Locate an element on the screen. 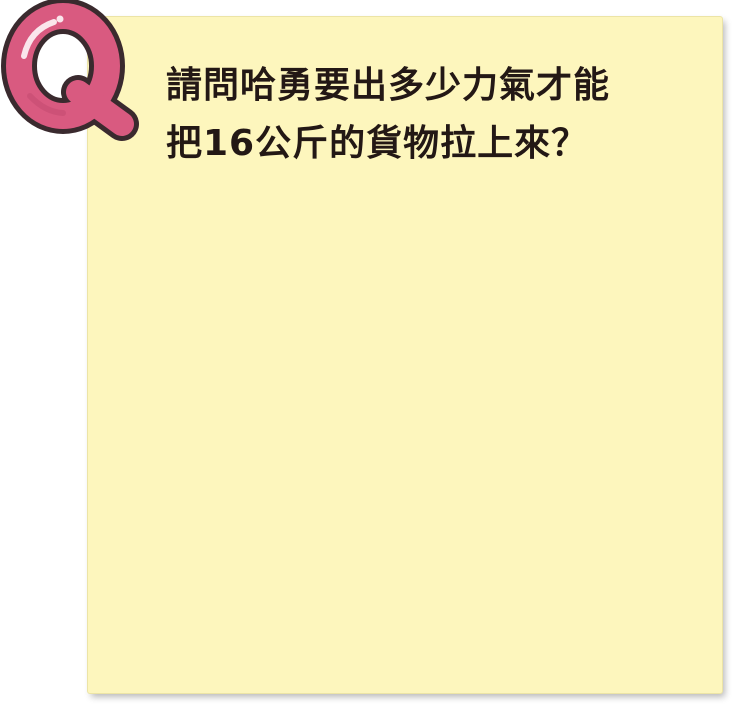  question-line-2: 把16公斤的貨物拉上來？ is located at coordinates (377, 143).